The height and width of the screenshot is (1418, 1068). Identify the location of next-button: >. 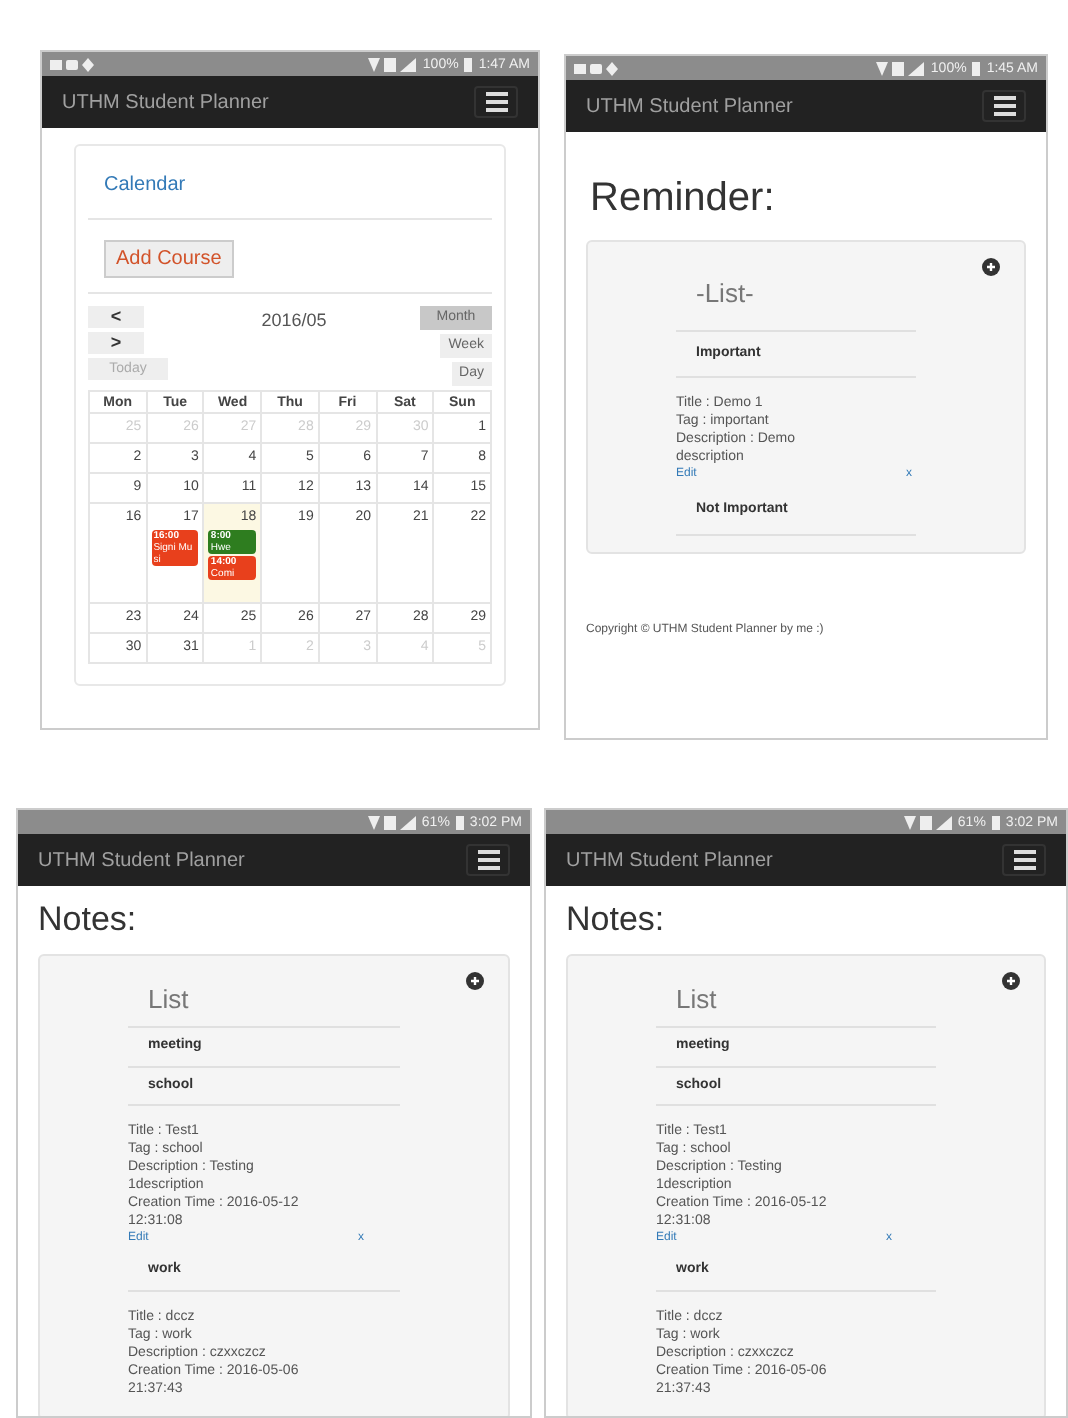
(116, 343).